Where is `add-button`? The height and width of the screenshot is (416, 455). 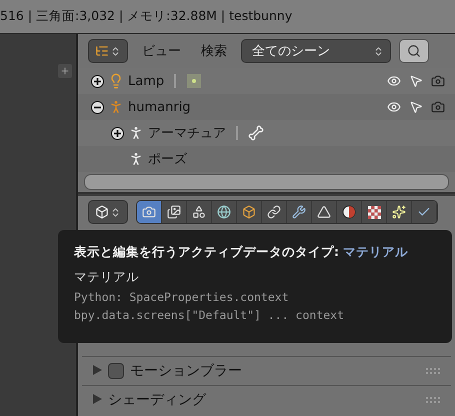 add-button is located at coordinates (65, 71).